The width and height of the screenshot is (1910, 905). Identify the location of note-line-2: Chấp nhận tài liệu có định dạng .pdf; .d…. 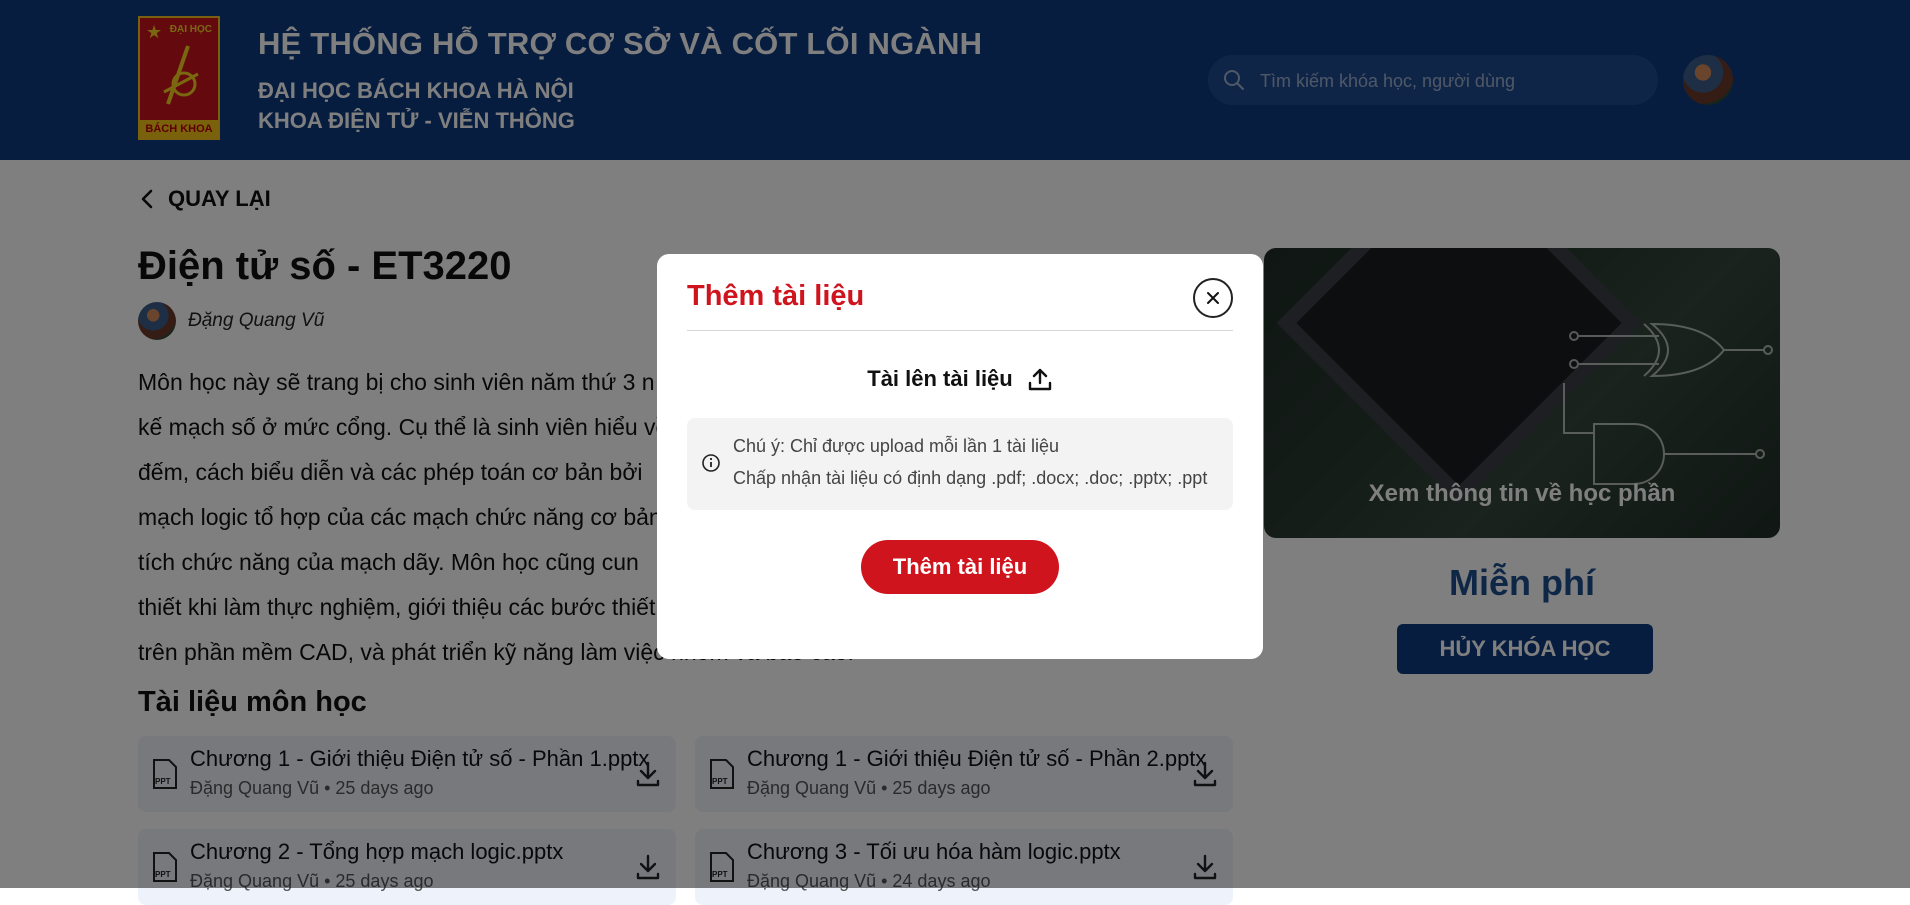
(970, 478).